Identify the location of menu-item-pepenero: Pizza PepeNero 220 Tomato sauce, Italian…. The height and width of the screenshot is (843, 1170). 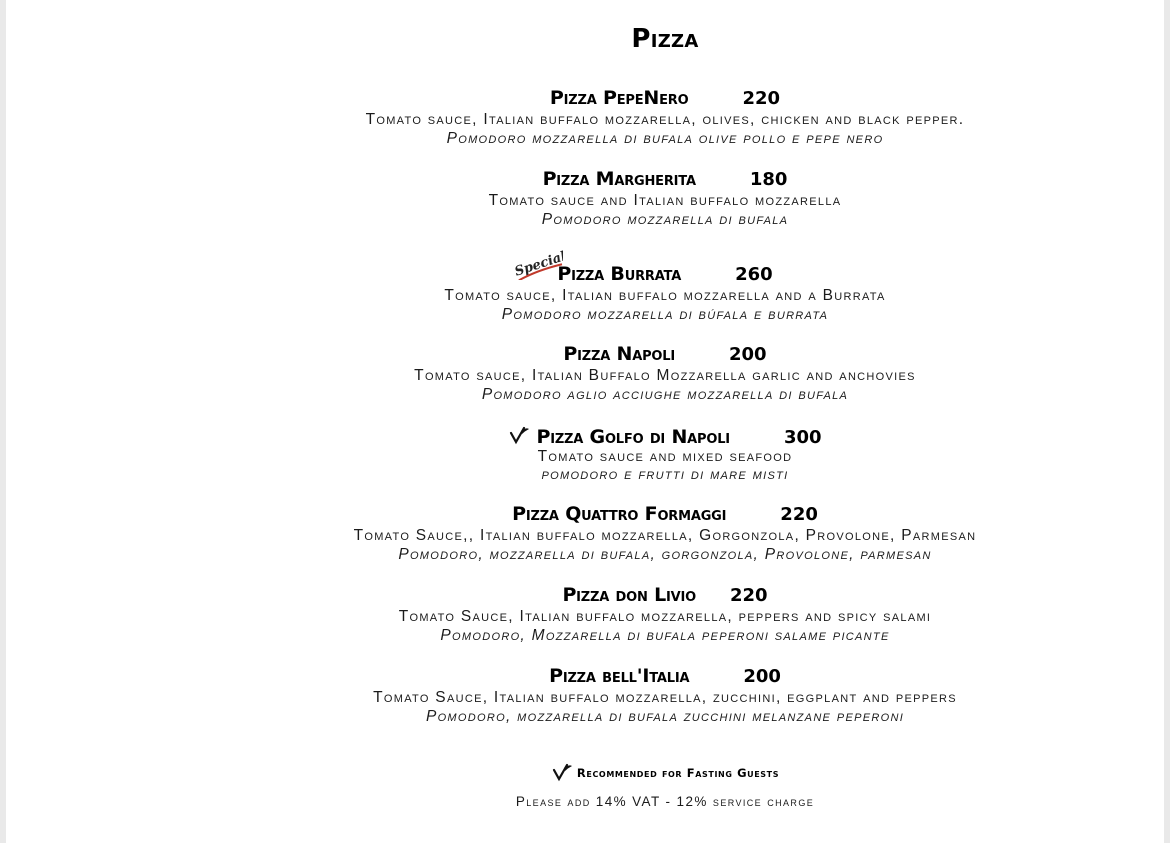
(588, 117).